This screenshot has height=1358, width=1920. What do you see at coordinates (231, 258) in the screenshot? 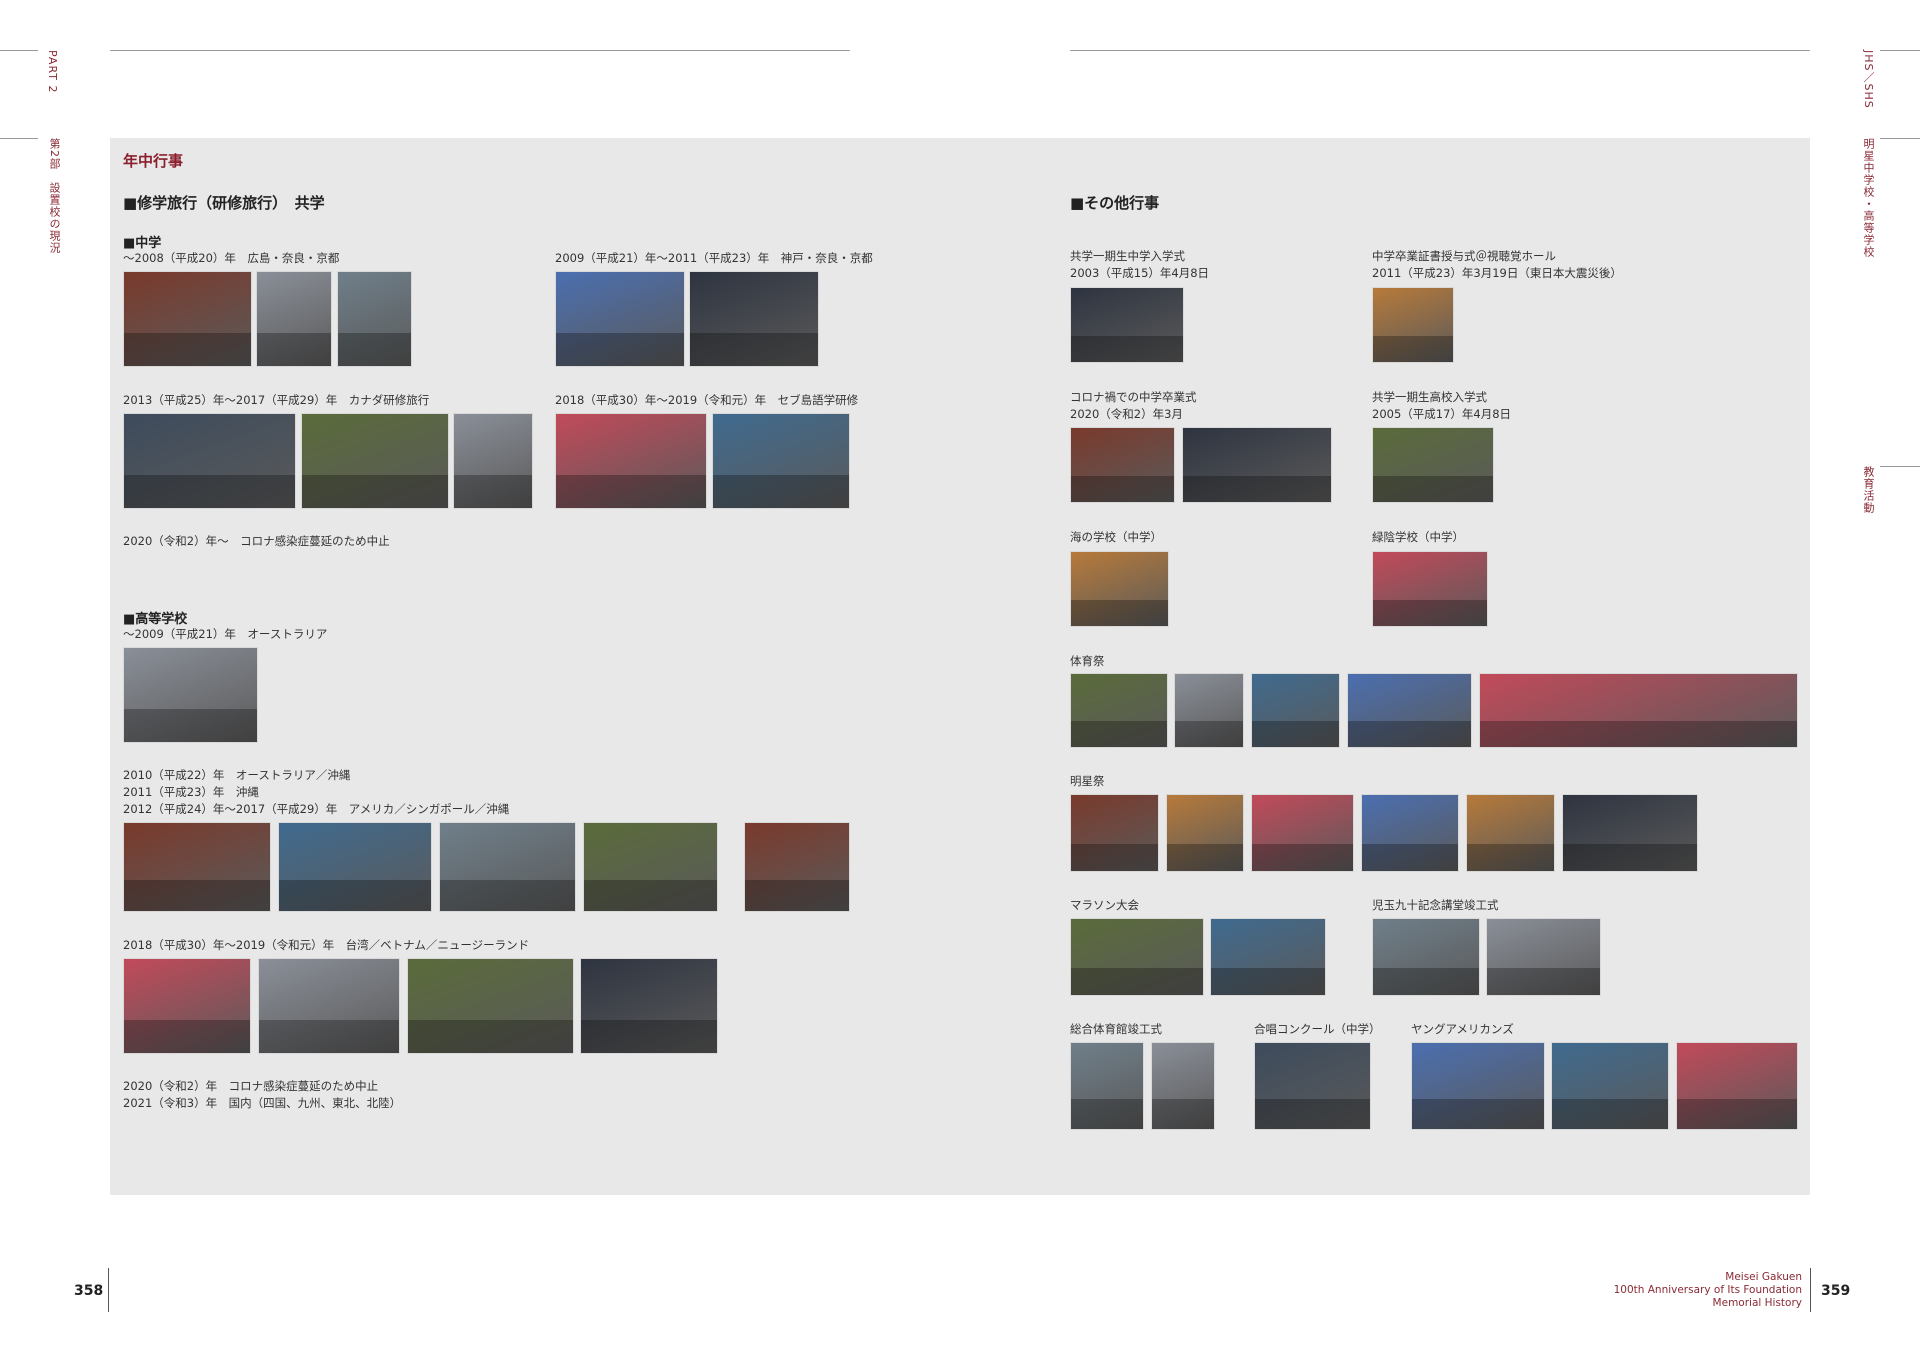
I see `photo-caption: ～2008（平成20）年 広島・奈良・京都` at bounding box center [231, 258].